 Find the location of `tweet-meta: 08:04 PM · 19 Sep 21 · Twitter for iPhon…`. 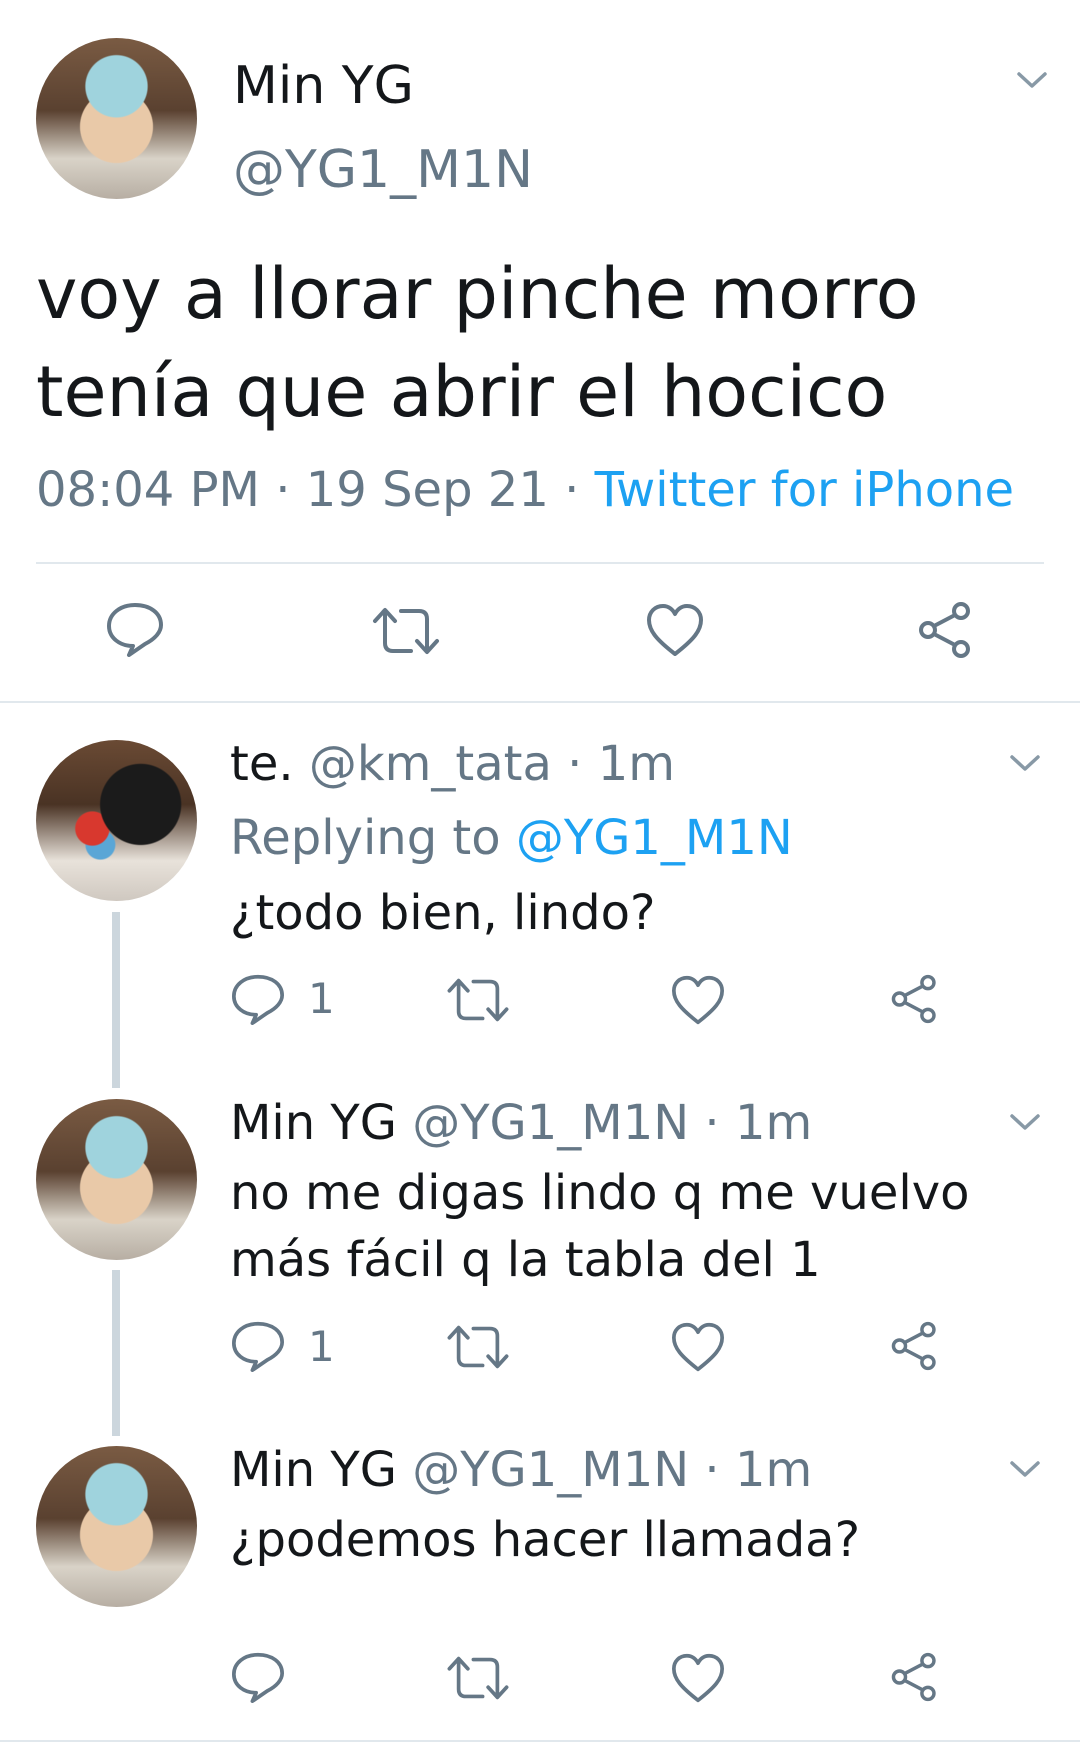

tweet-meta: 08:04 PM · 19 Sep 21 · Twitter for iPhon… is located at coordinates (525, 490).